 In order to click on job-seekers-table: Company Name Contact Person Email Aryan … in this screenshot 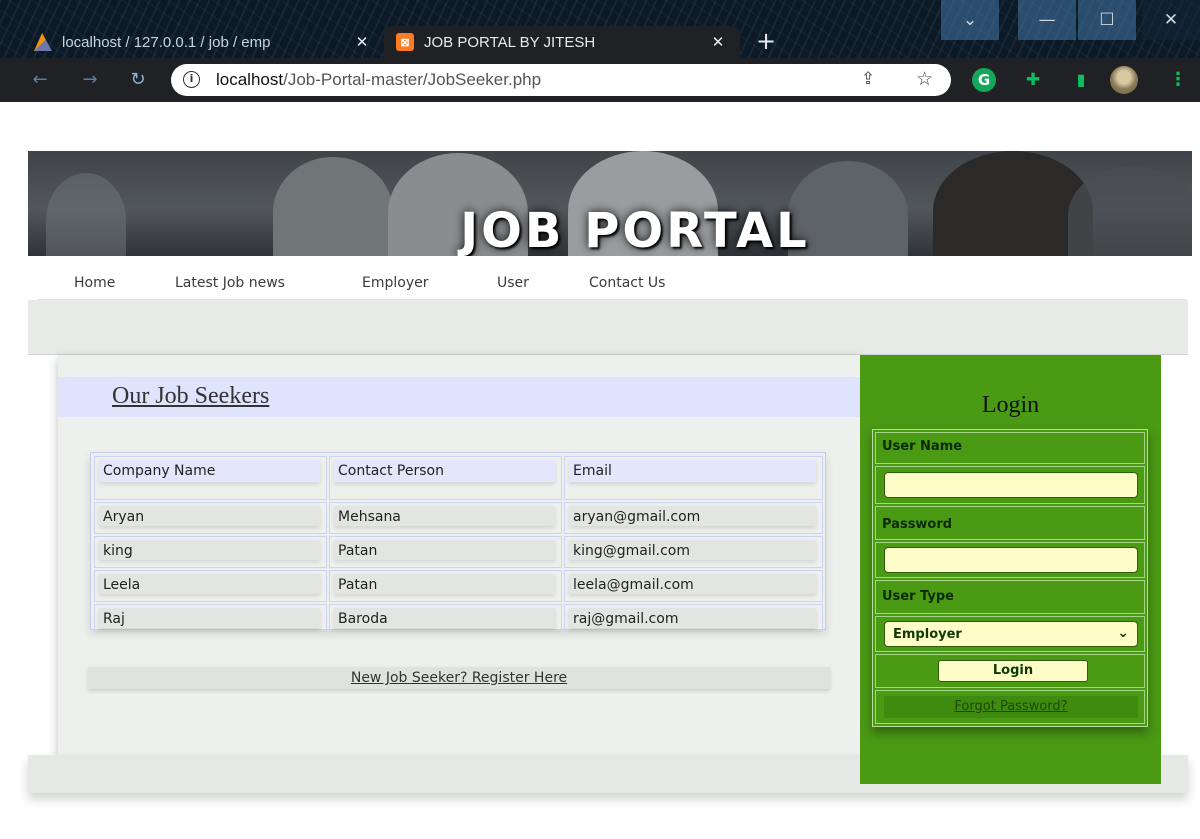, I will do `click(458, 542)`.